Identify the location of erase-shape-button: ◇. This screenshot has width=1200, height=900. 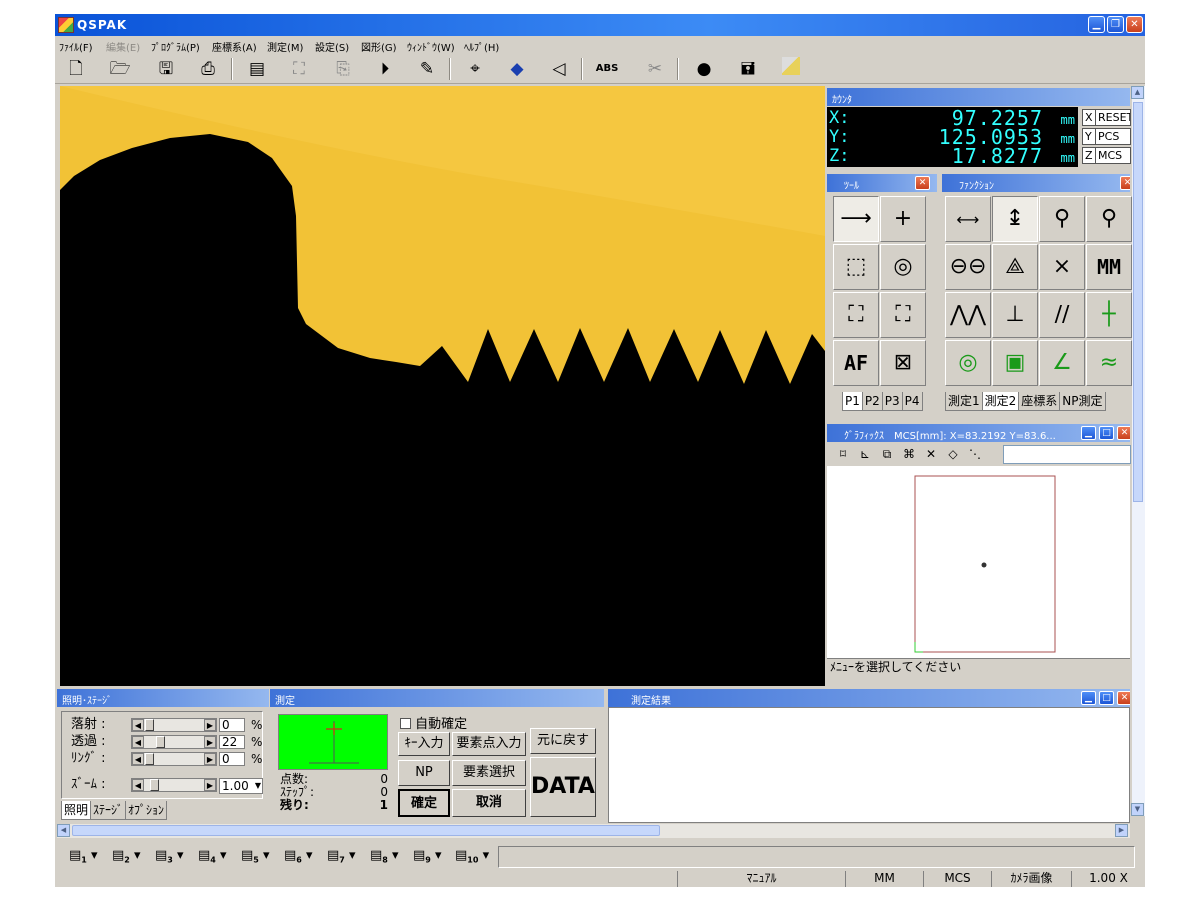
(953, 454).